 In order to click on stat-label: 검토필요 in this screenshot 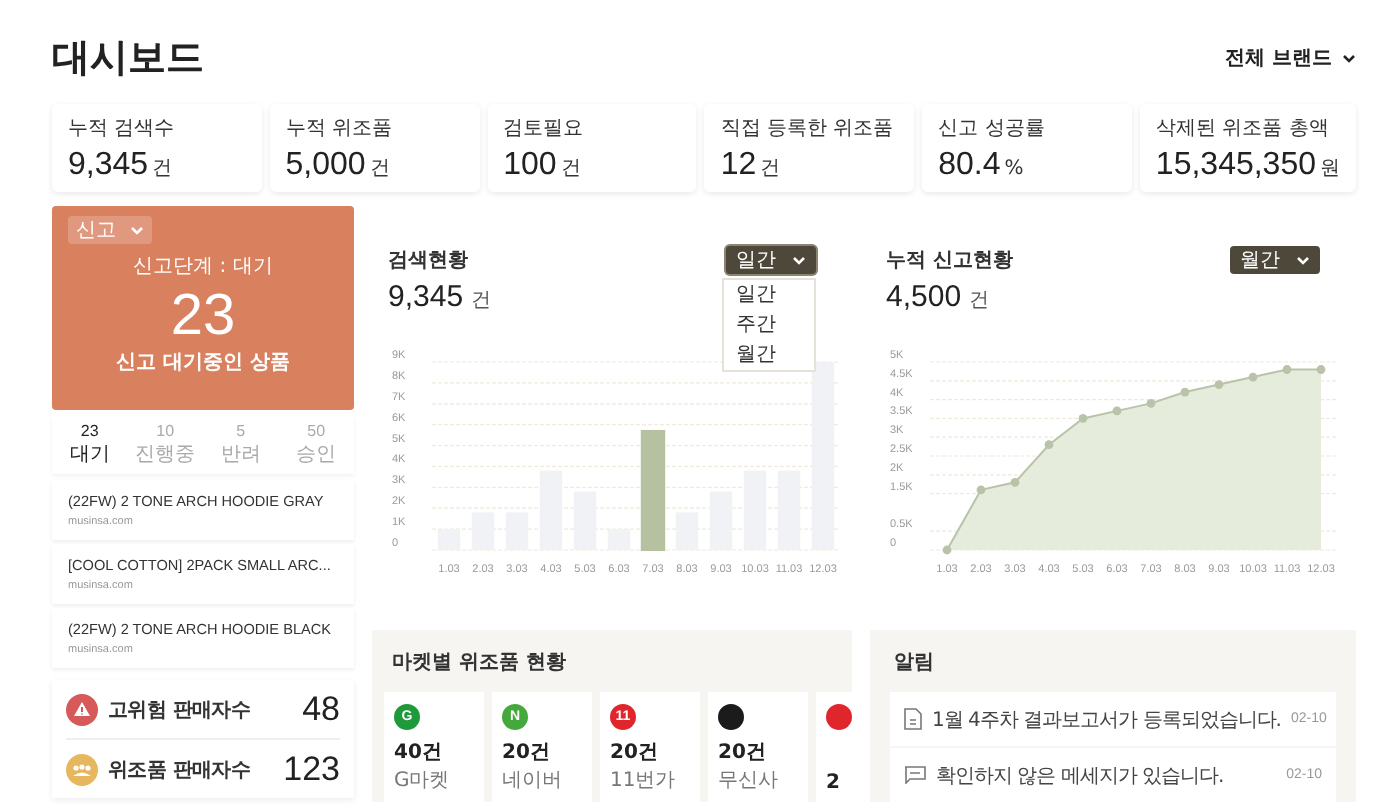, I will do `click(544, 129)`.